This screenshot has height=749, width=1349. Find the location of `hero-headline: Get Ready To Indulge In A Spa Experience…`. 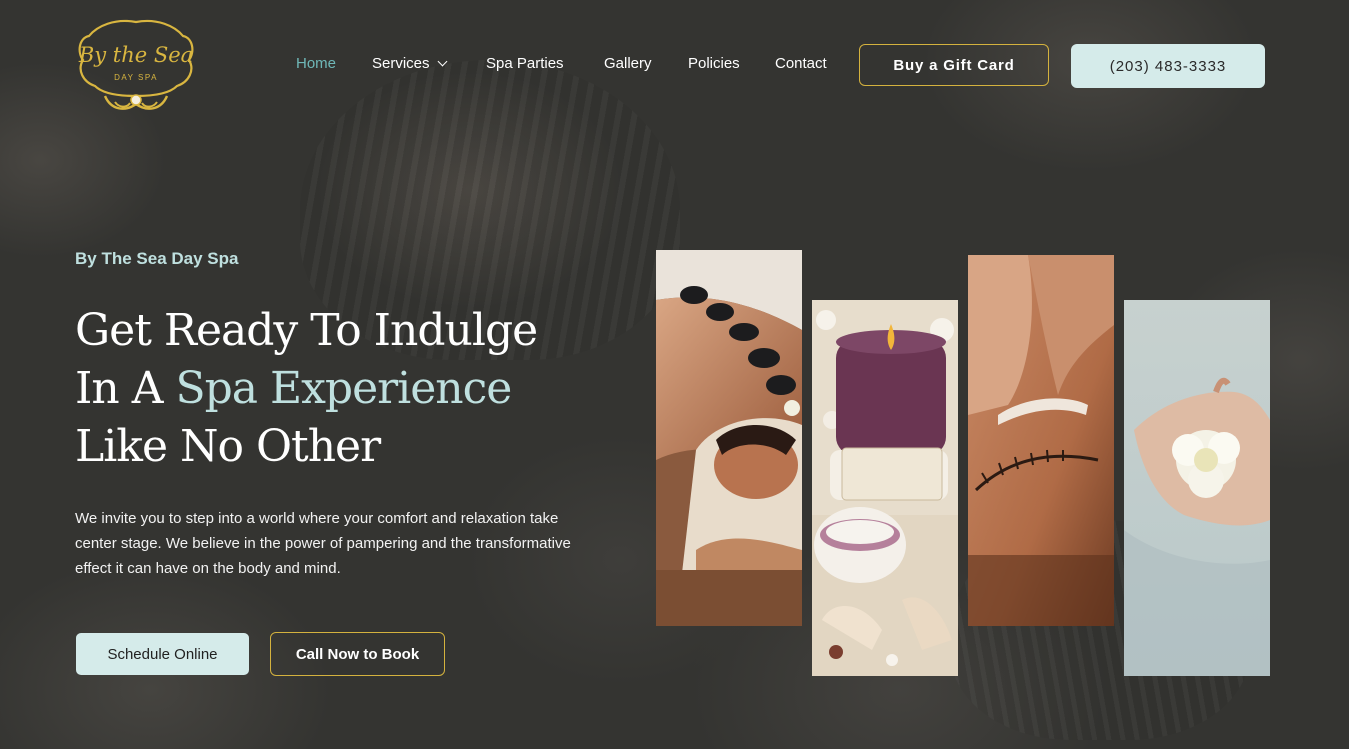

hero-headline: Get Ready To Indulge In A Spa Experience… is located at coordinates (355, 389).